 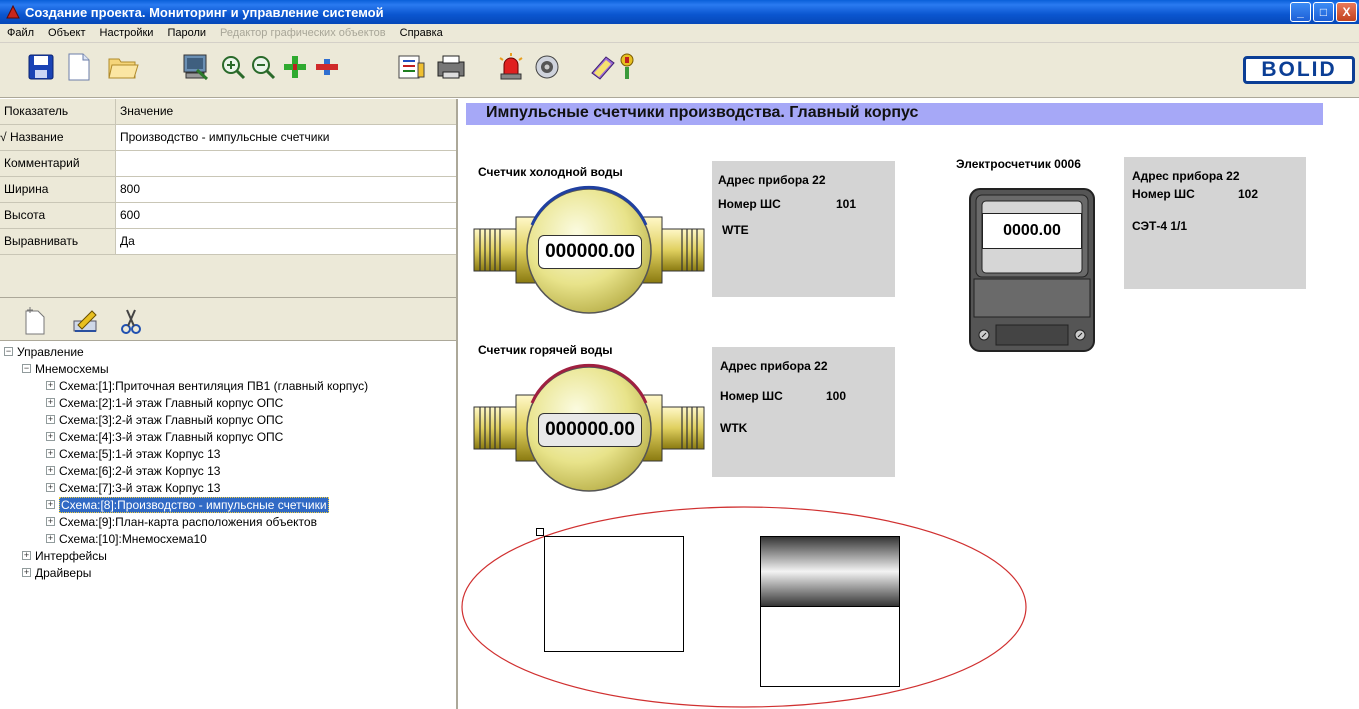 I want to click on property-row: Высота 600, so click(x=228, y=216).